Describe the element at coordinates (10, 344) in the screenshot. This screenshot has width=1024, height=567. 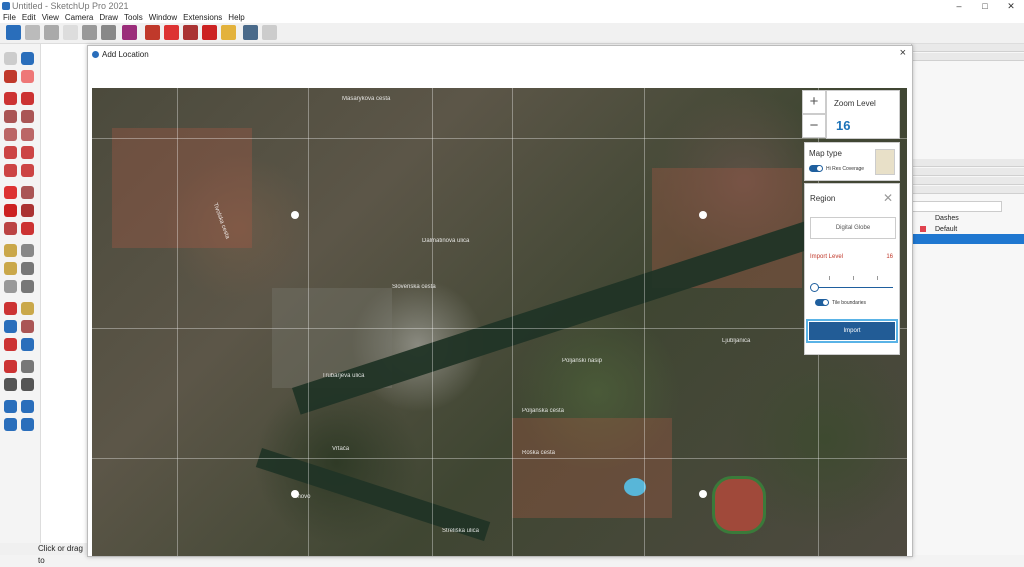
I see `zoom-extents-icon` at that location.